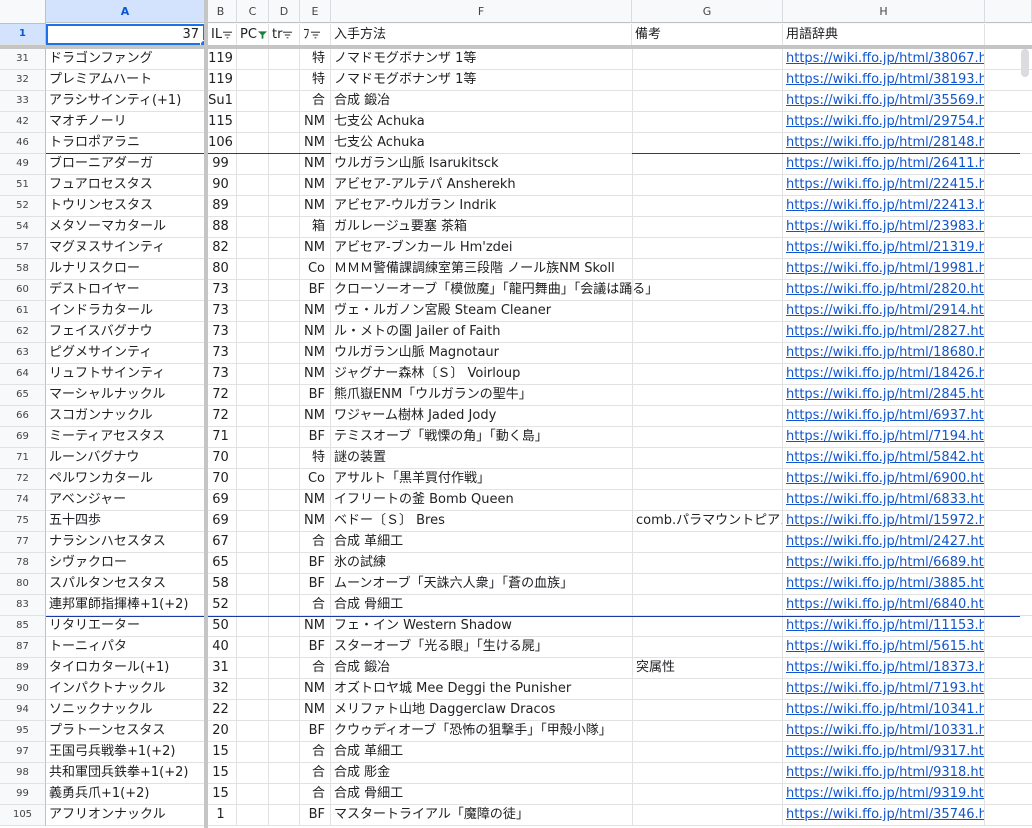 The image size is (1032, 828). Describe the element at coordinates (253, 11) in the screenshot. I see `column-header-c: C` at that location.